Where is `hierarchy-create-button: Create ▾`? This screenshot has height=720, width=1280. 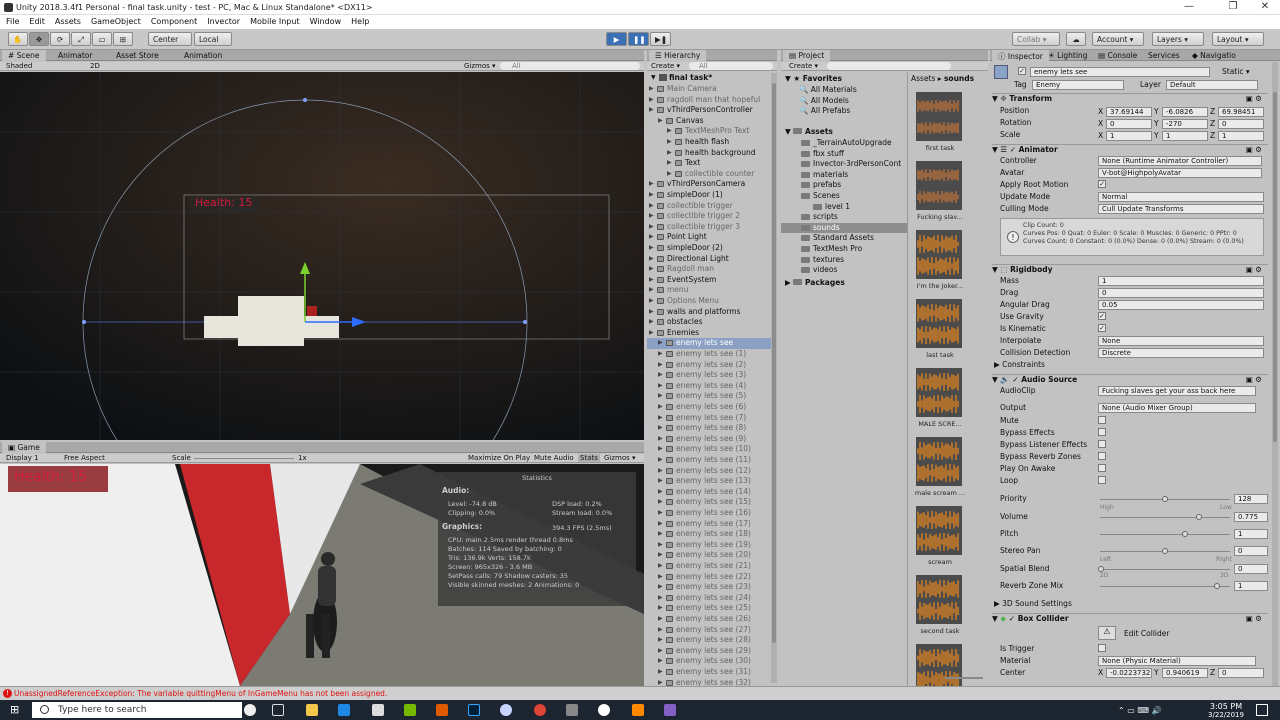 hierarchy-create-button: Create ▾ is located at coordinates (665, 66).